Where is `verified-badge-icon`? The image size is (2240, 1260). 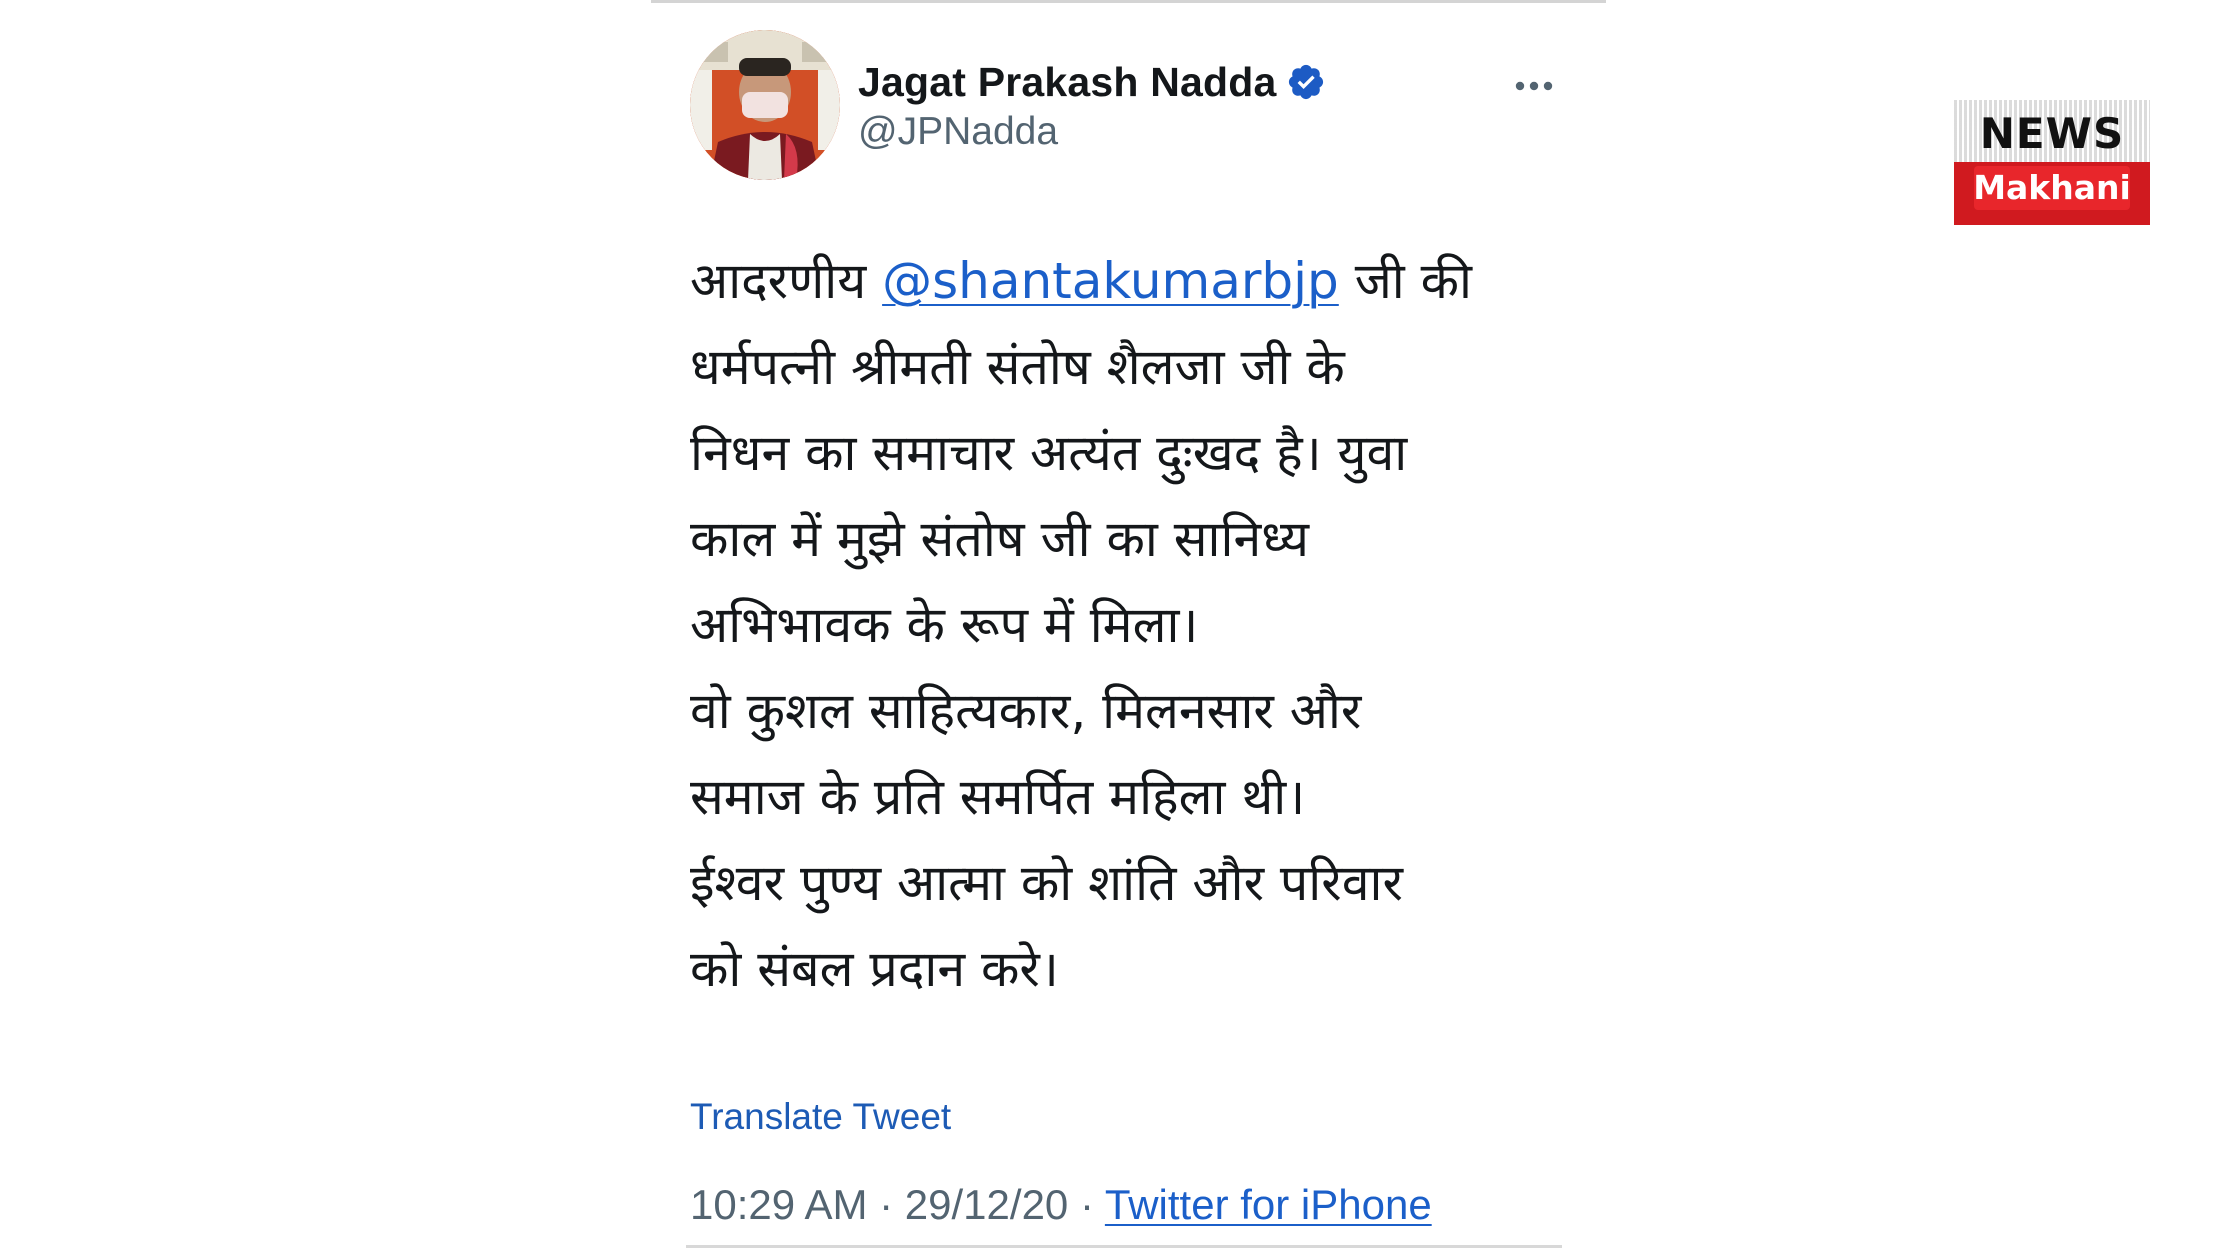
verified-badge-icon is located at coordinates (1306, 82).